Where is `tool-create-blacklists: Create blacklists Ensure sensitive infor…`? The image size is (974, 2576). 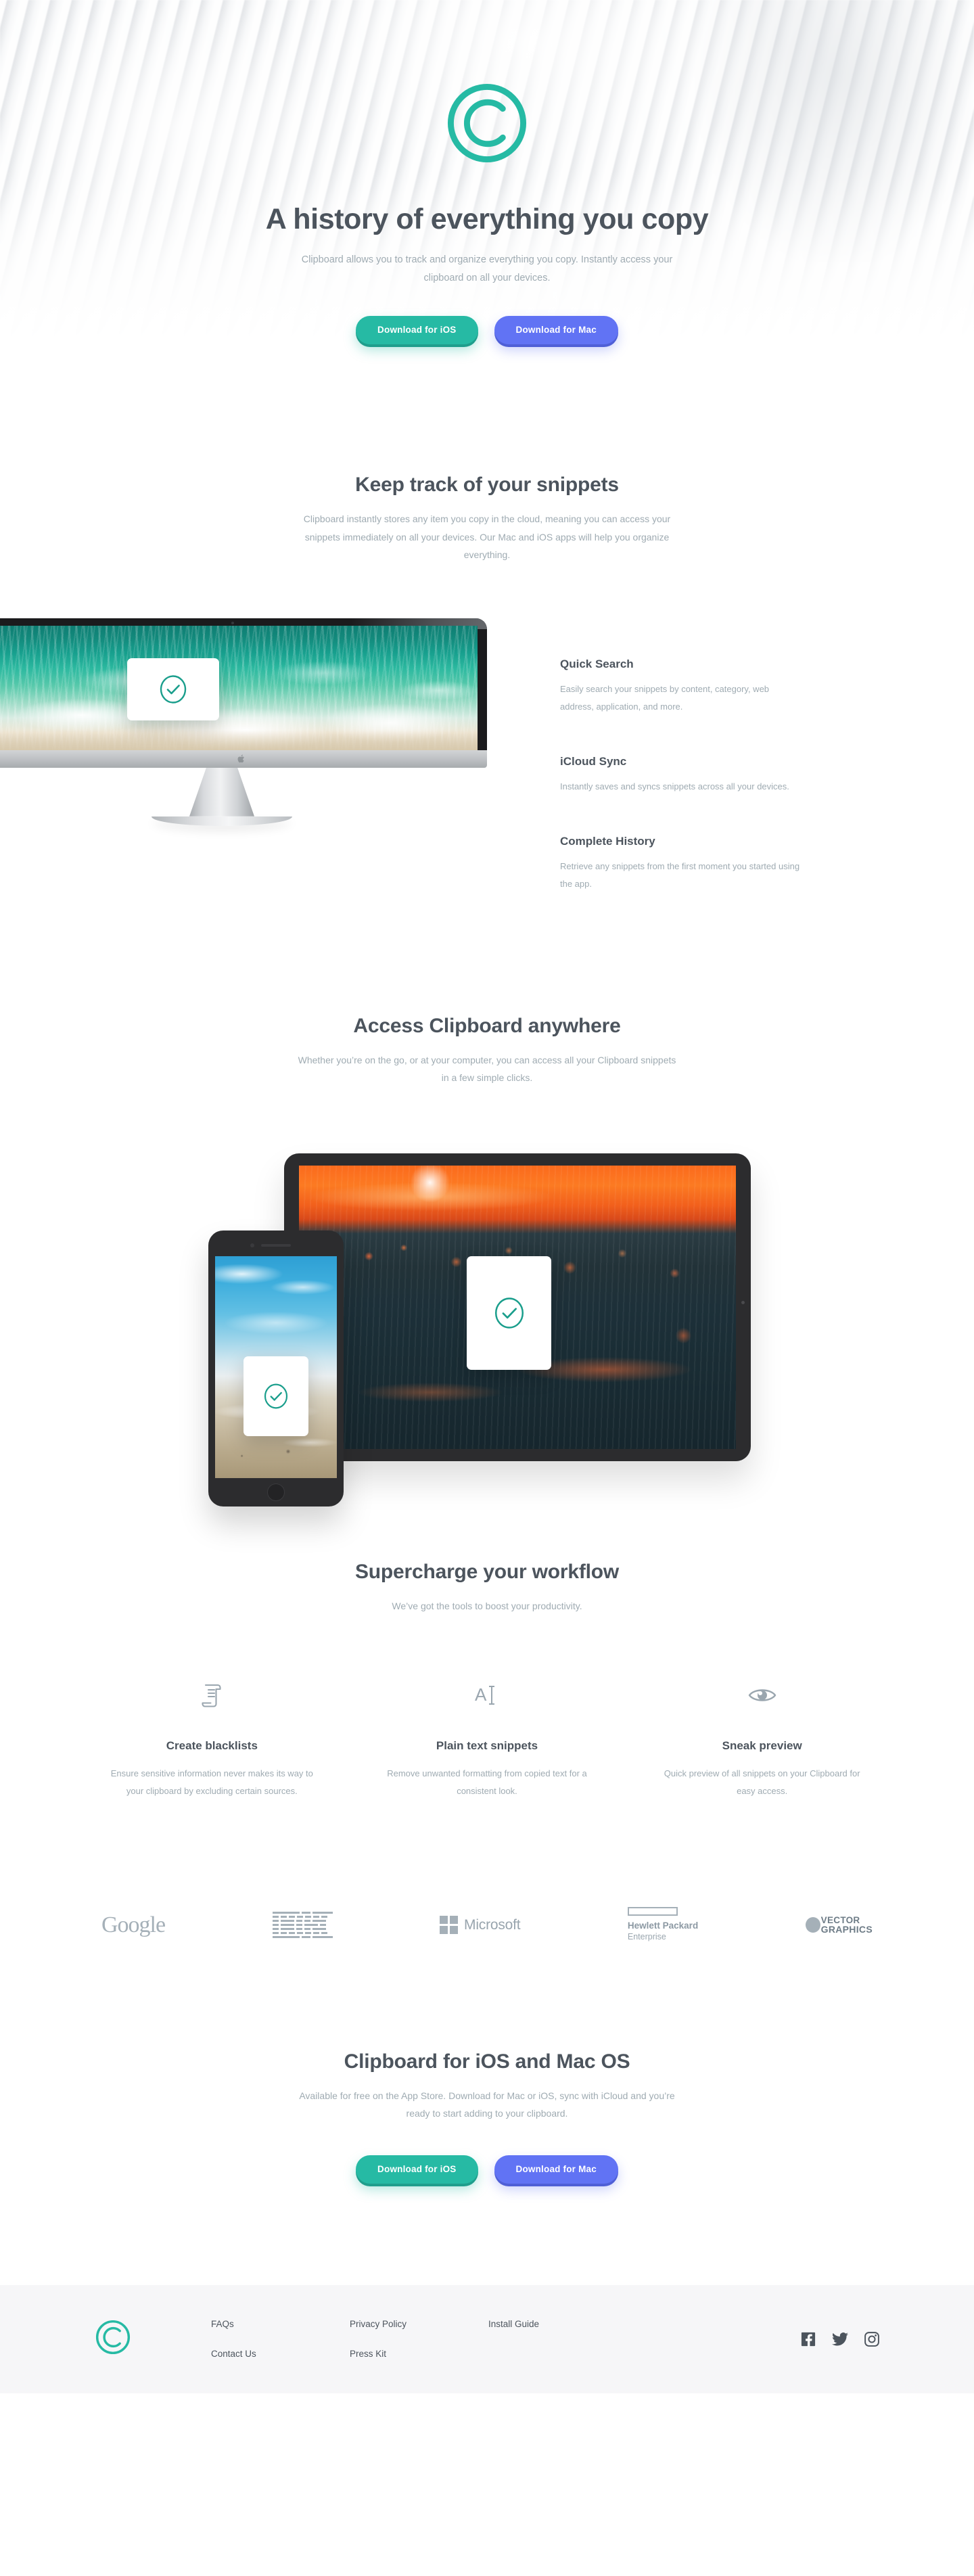
tool-create-blacklists: Create blacklists Ensure sensitive infor… is located at coordinates (212, 1740).